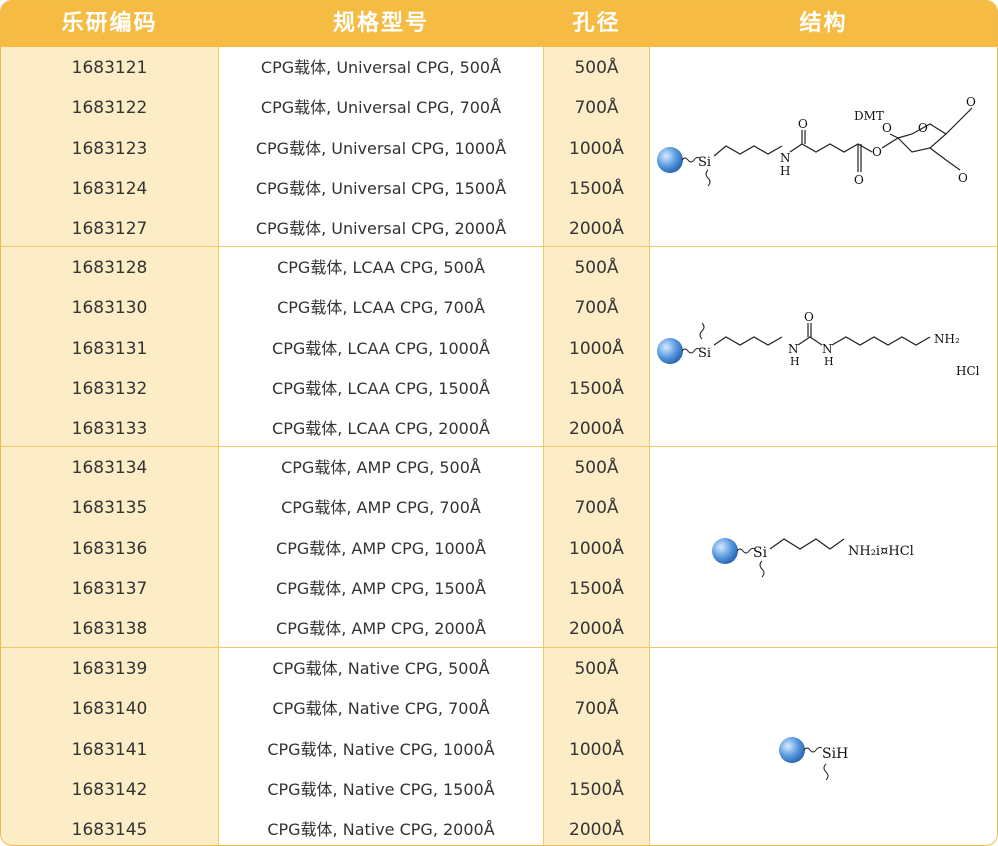 The image size is (998, 846). Describe the element at coordinates (381, 629) in the screenshot. I see `product-spec: CPG载体, AMP CPG, 2000Å` at that location.